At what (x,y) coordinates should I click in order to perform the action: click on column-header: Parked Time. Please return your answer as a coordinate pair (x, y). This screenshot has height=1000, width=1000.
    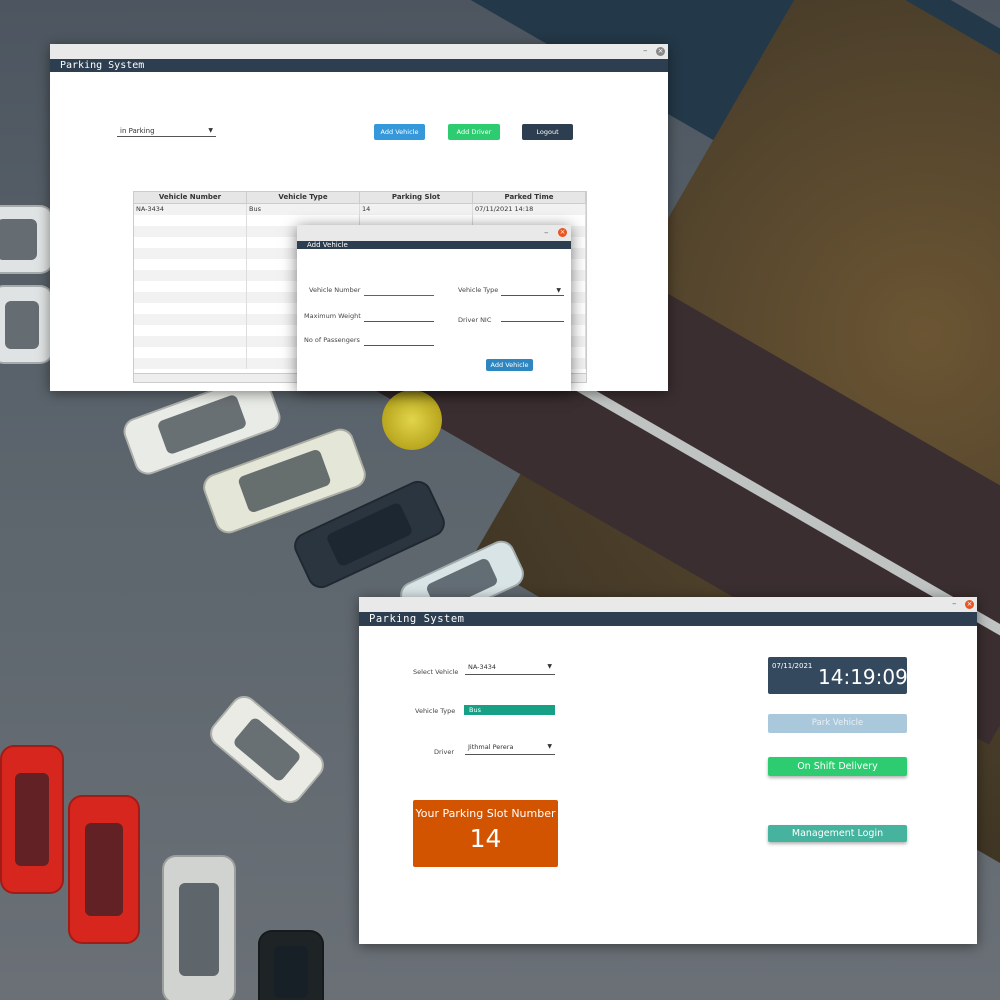
    Looking at the image, I should click on (529, 197).